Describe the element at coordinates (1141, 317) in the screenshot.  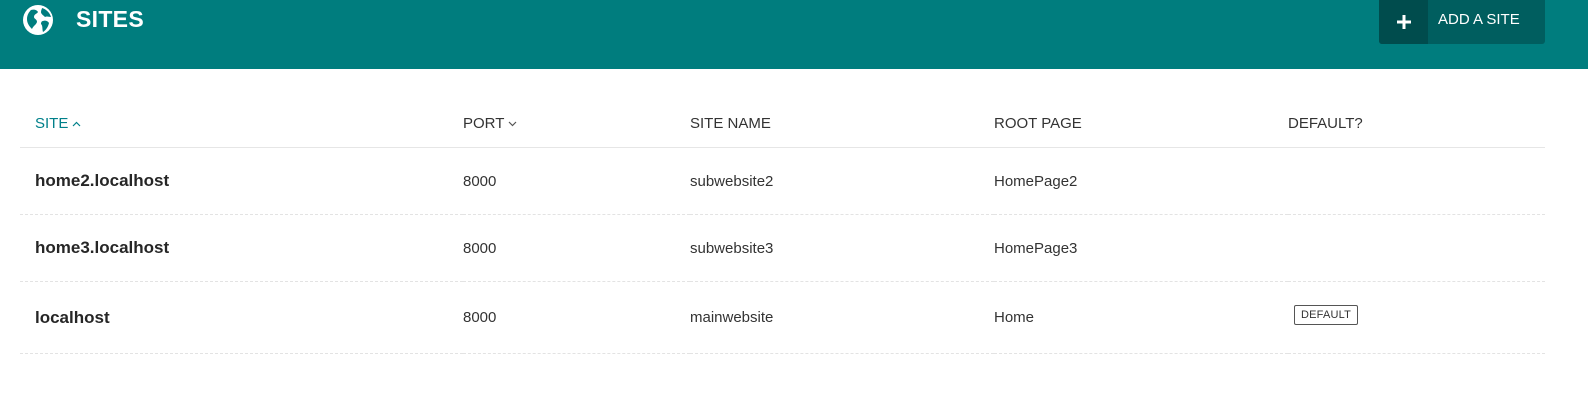
I see `root-page-cell: Home` at that location.